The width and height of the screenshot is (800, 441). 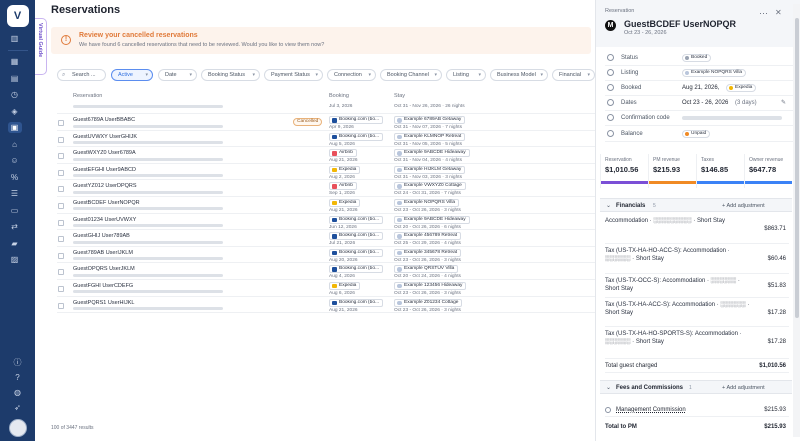 What do you see at coordinates (651, 410) in the screenshot?
I see `mgmt-commission-label: Management Commission` at bounding box center [651, 410].